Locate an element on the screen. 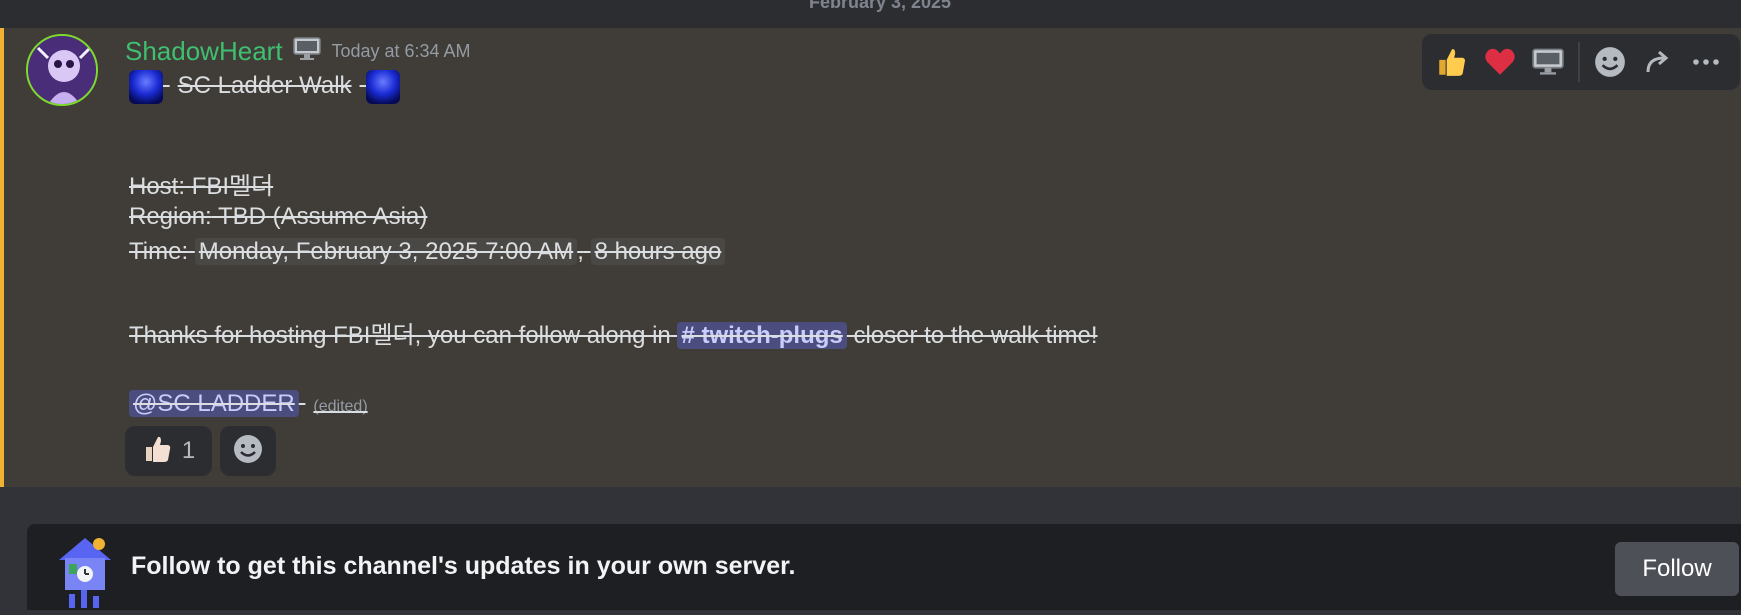  cuckoo-clock-icon is located at coordinates (85, 572).